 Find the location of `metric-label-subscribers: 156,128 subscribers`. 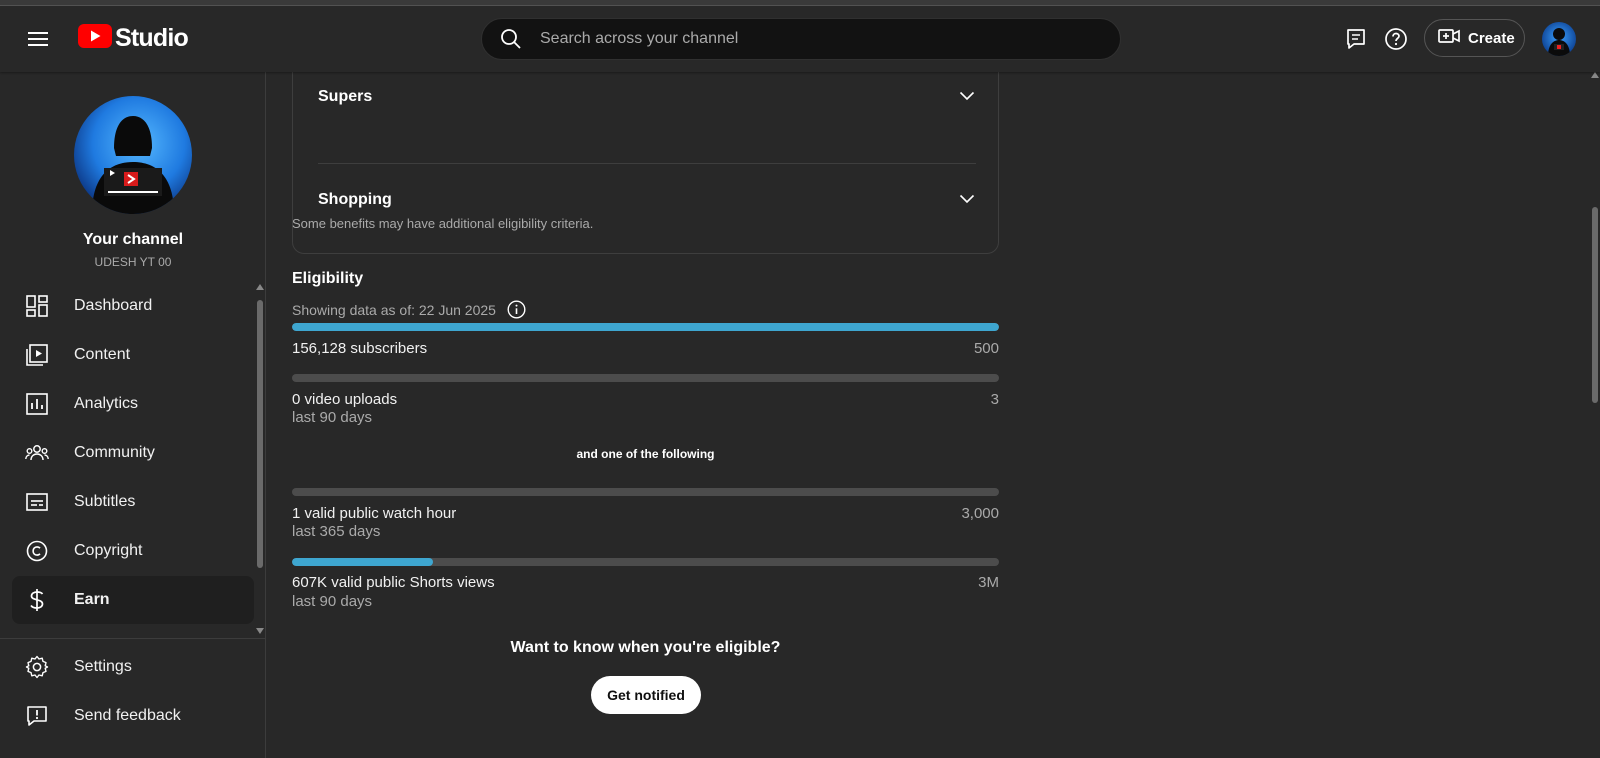

metric-label-subscribers: 156,128 subscribers is located at coordinates (360, 348).